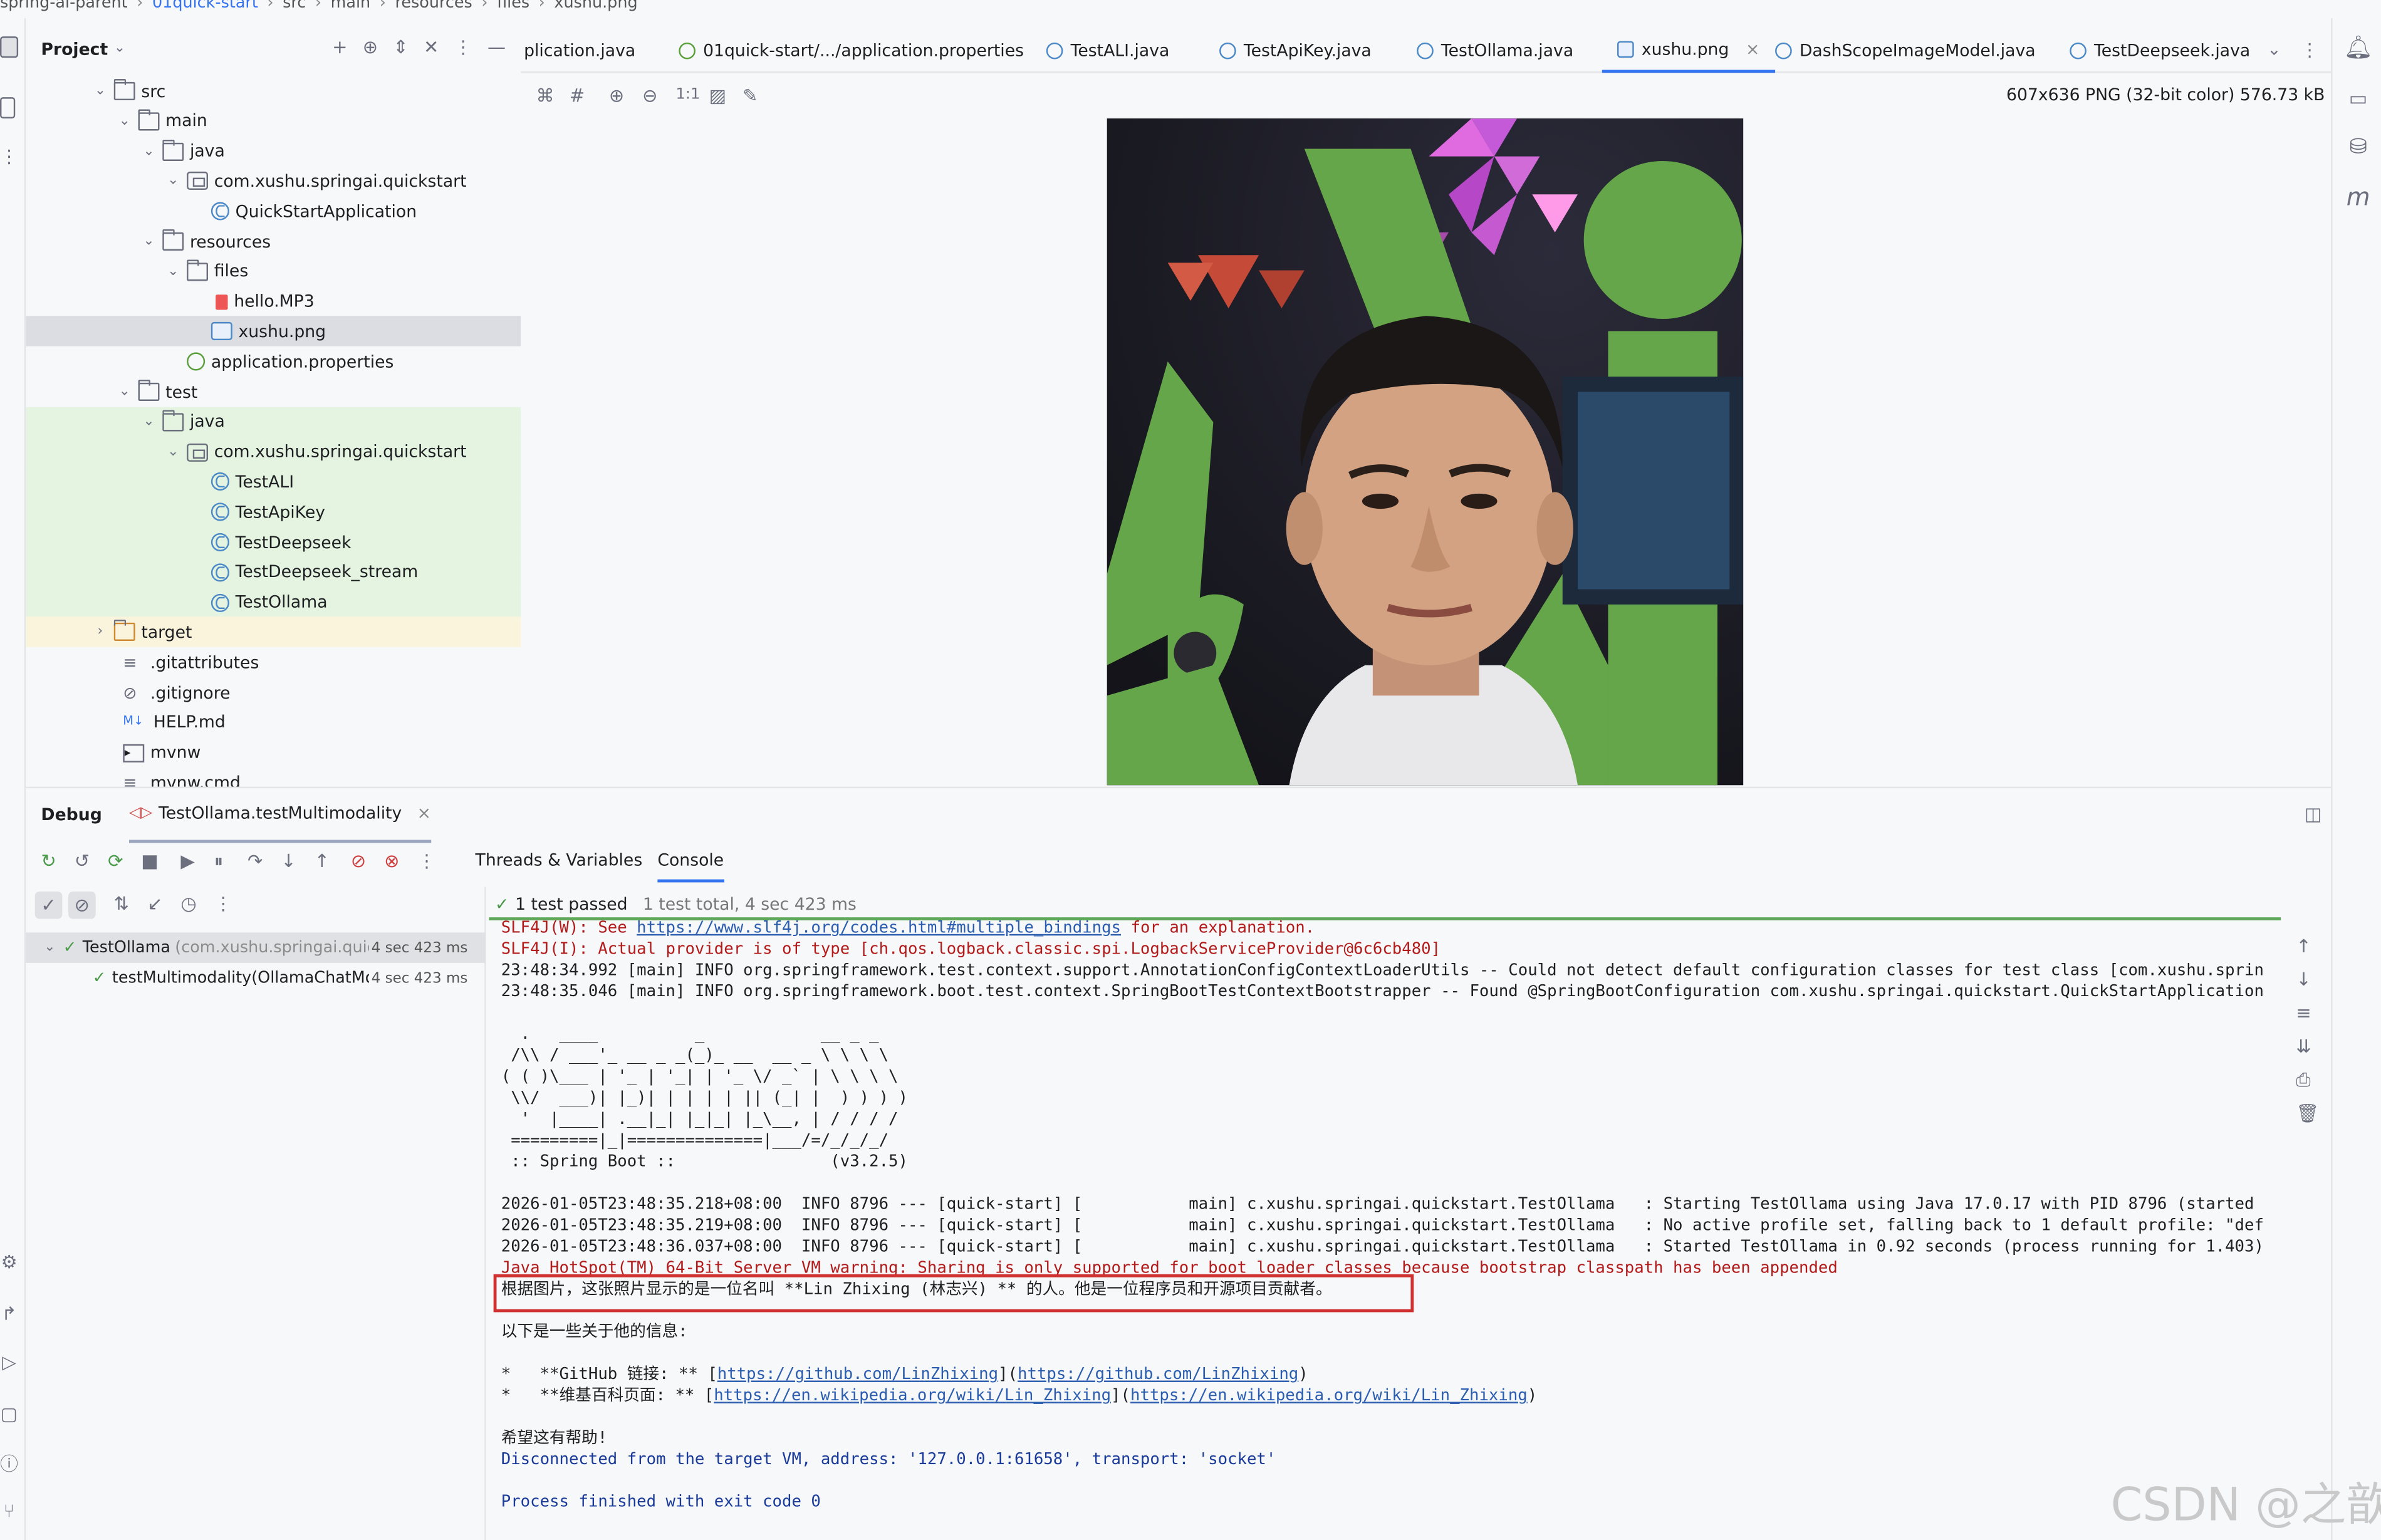  What do you see at coordinates (154, 903) in the screenshot?
I see `import-tests-icon: ↙` at bounding box center [154, 903].